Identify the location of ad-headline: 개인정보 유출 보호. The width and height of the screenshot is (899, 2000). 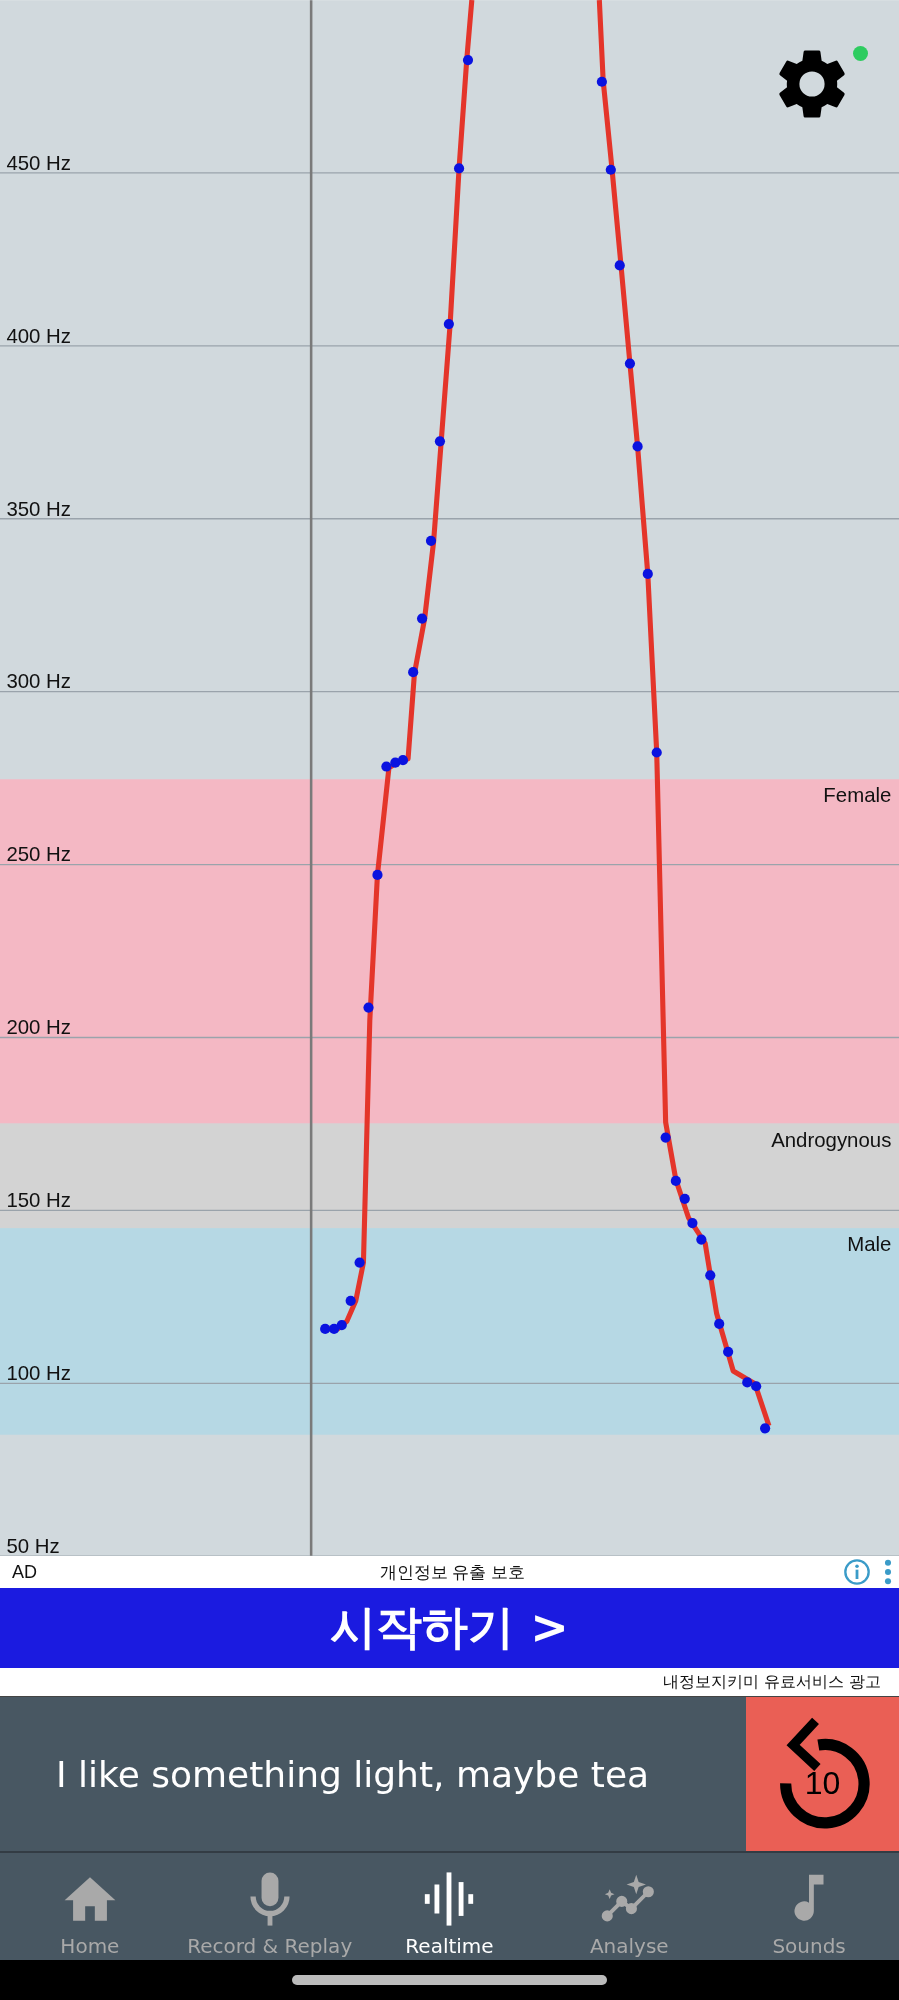
(452, 1572).